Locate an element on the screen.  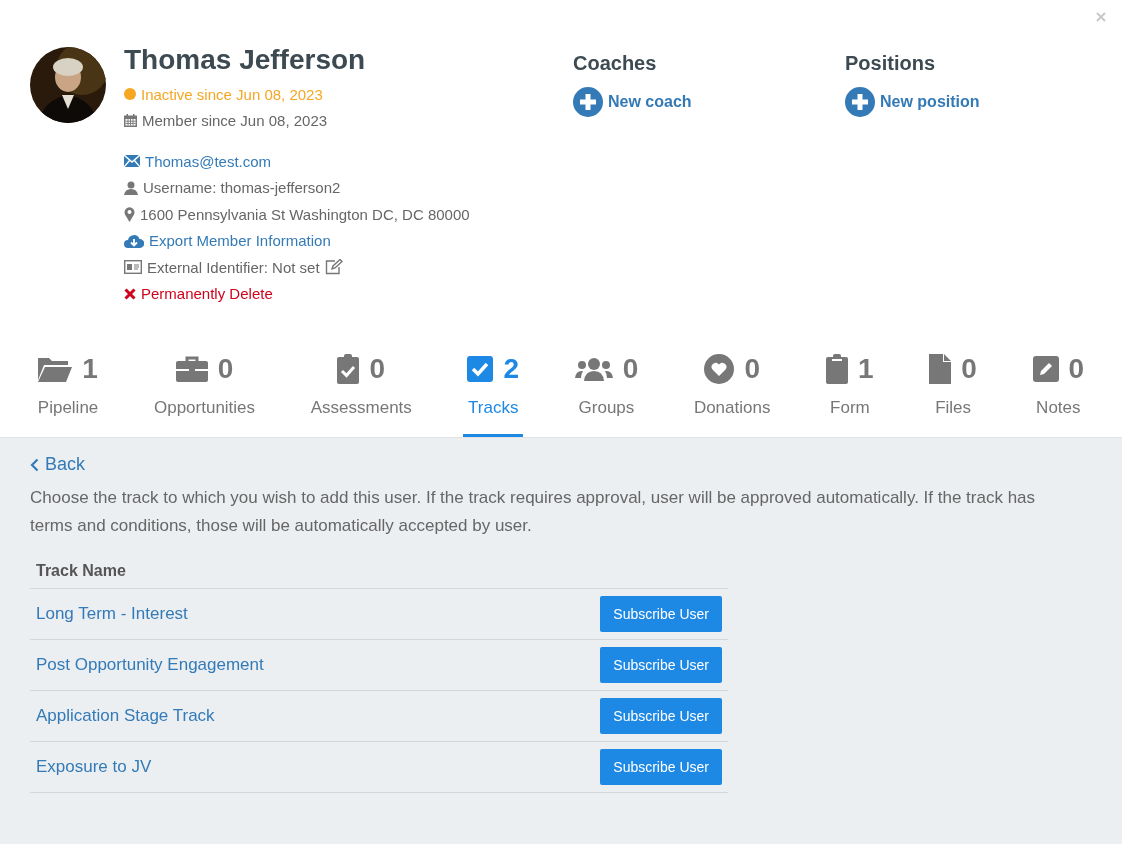
status-text: Inactive since Jun 08, 2023 is located at coordinates (232, 94).